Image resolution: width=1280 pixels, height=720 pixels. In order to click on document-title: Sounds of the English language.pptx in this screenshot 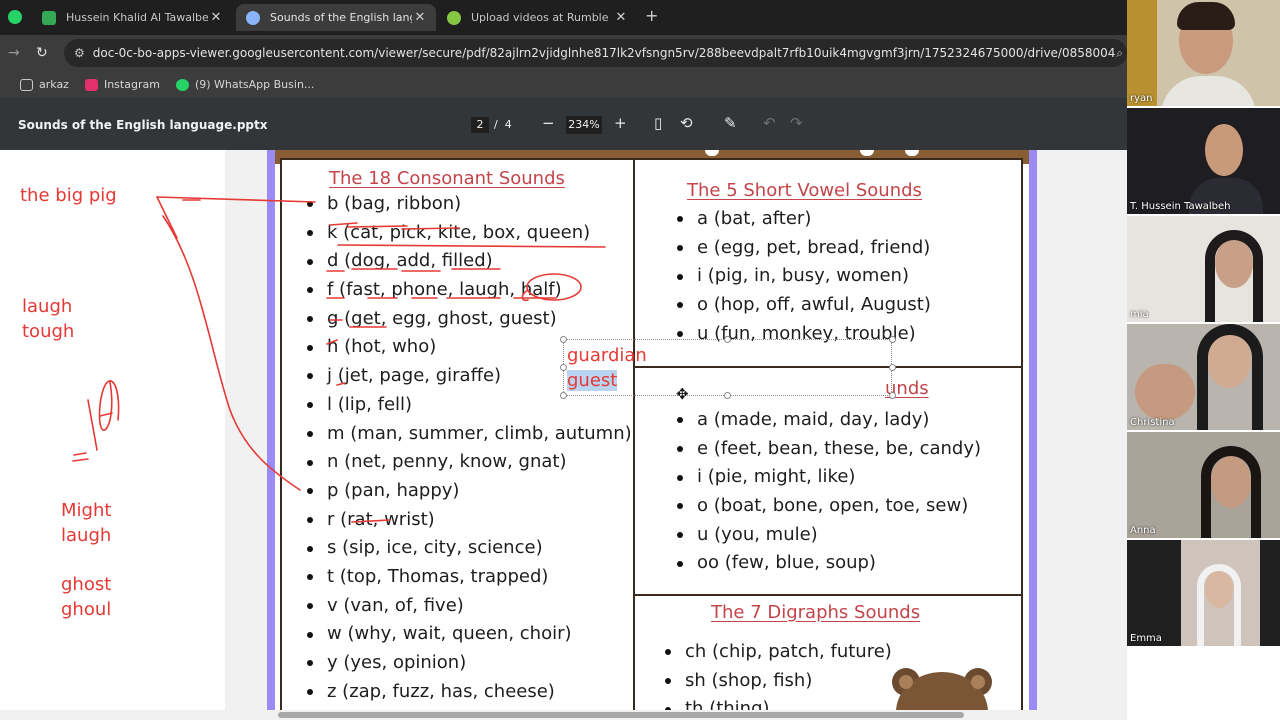, I will do `click(143, 125)`.